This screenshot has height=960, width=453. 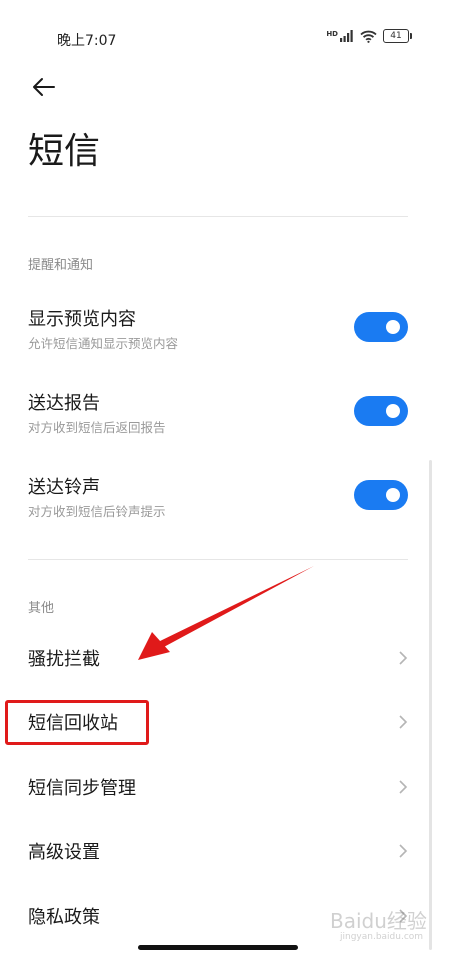 What do you see at coordinates (218, 787) in the screenshot?
I see `nav-sms-sync: 短信同步管理` at bounding box center [218, 787].